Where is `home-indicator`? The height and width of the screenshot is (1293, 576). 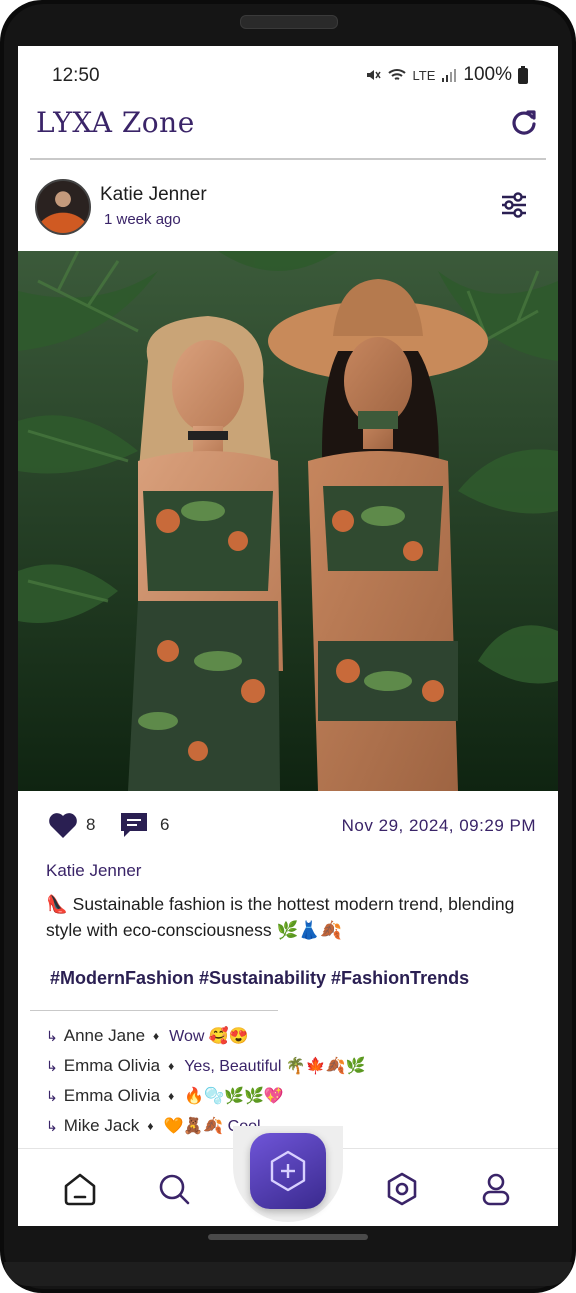
home-indicator is located at coordinates (288, 1237).